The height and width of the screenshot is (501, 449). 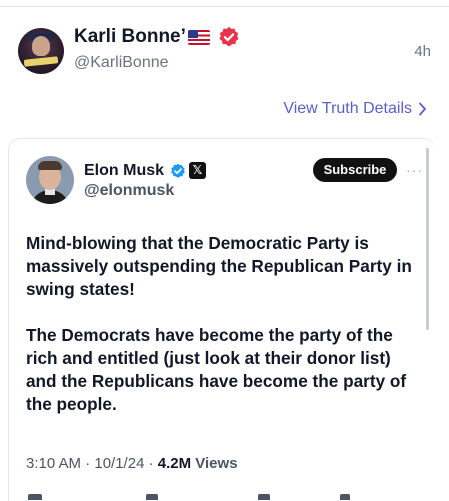 I want to click on flag-us-icon, so click(x=199, y=37).